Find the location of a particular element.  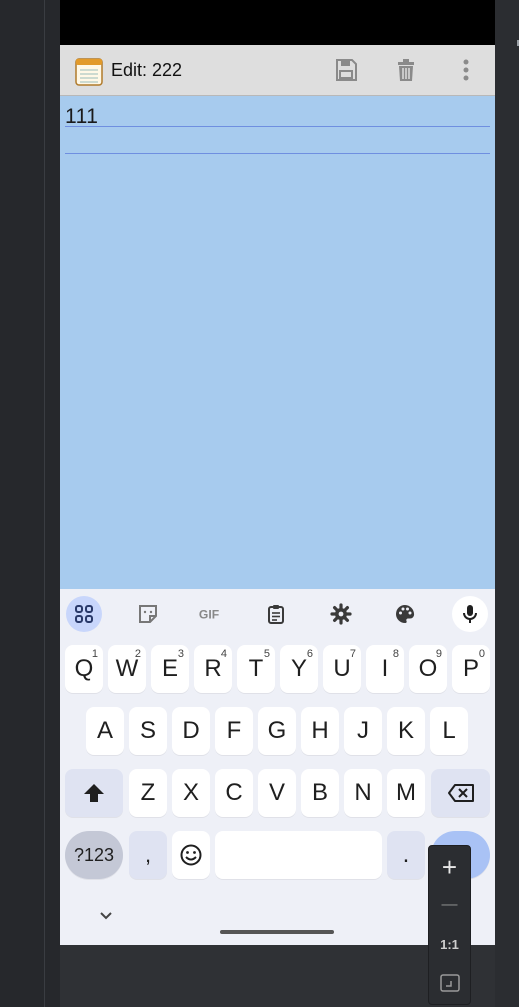

key-t: T5 is located at coordinates (256, 669).